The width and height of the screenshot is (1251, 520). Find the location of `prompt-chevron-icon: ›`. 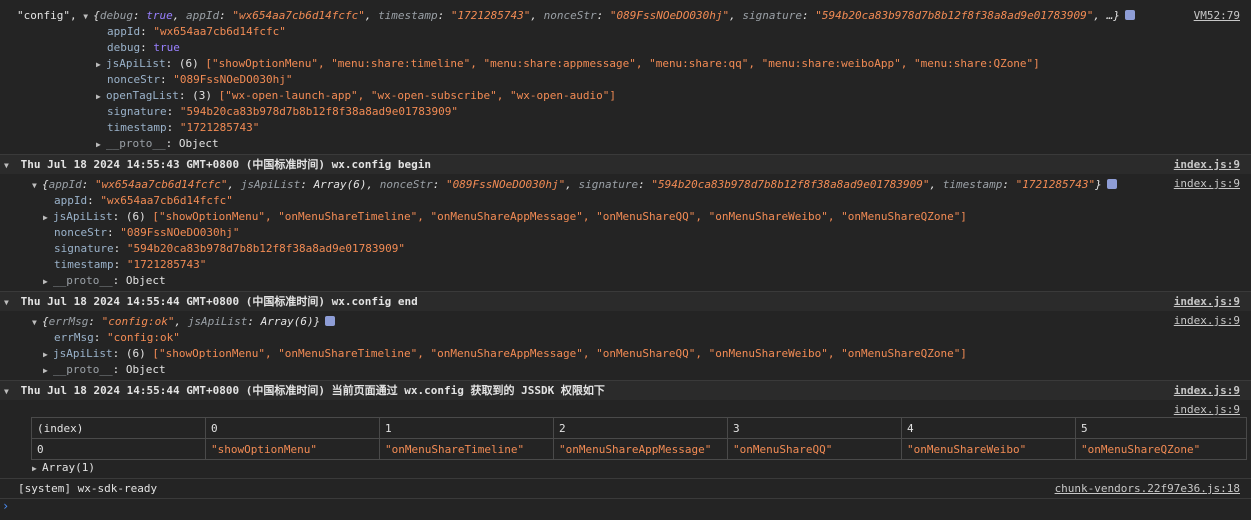

prompt-chevron-icon: › is located at coordinates (6, 506).